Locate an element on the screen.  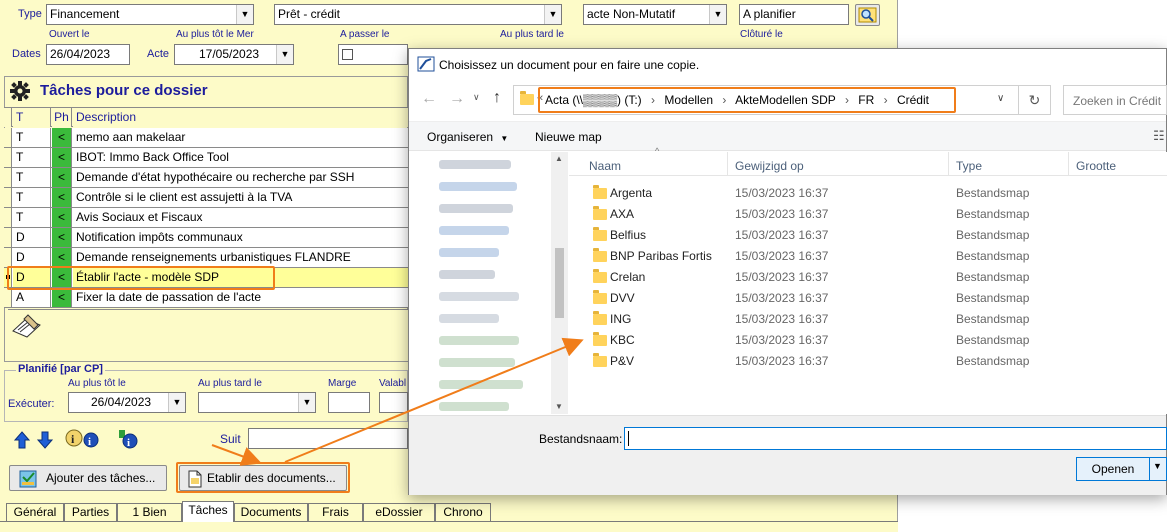
list-item: ING 15/03/2023 16:37 Bestandsmap is located at coordinates (875, 320).